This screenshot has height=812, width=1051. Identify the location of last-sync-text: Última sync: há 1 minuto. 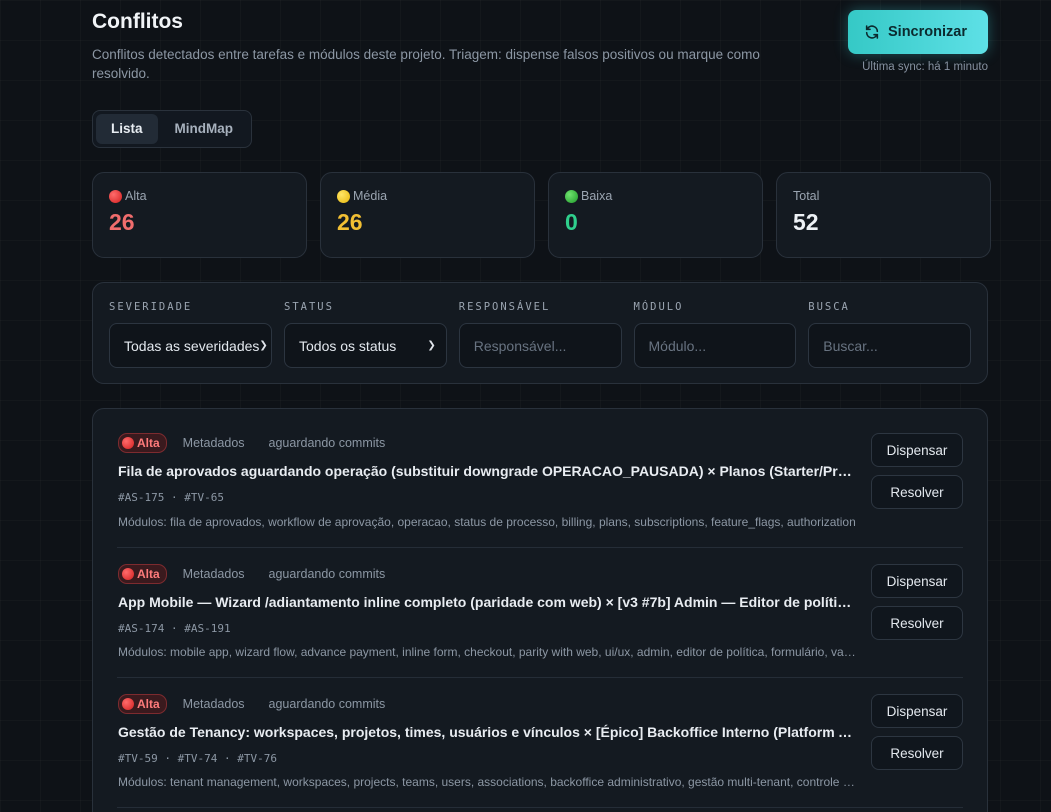
(925, 67).